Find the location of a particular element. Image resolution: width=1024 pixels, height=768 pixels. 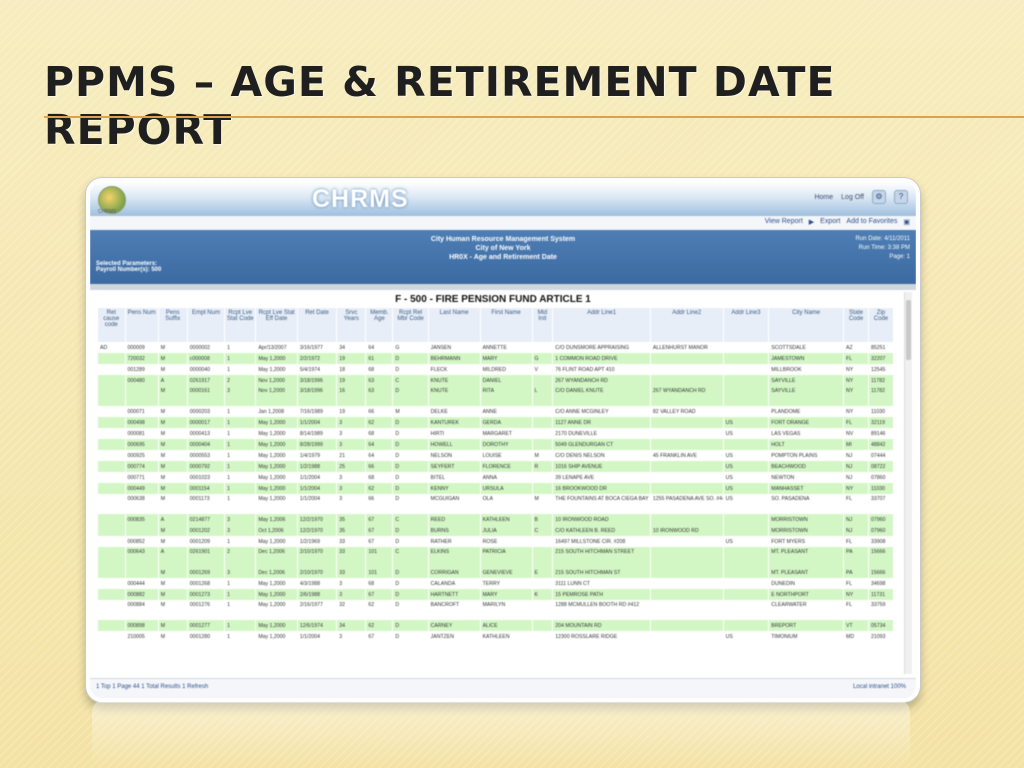

table-cell: 33908 is located at coordinates (881, 541).